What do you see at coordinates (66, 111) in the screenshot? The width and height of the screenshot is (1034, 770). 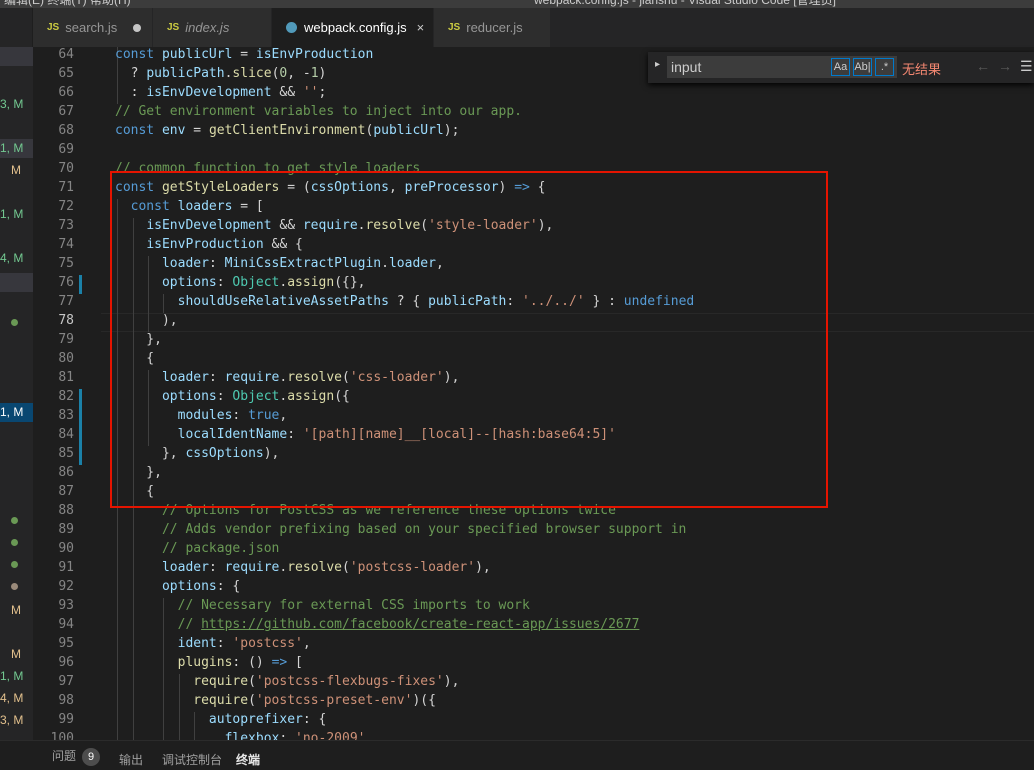 I see `line-number: 67` at bounding box center [66, 111].